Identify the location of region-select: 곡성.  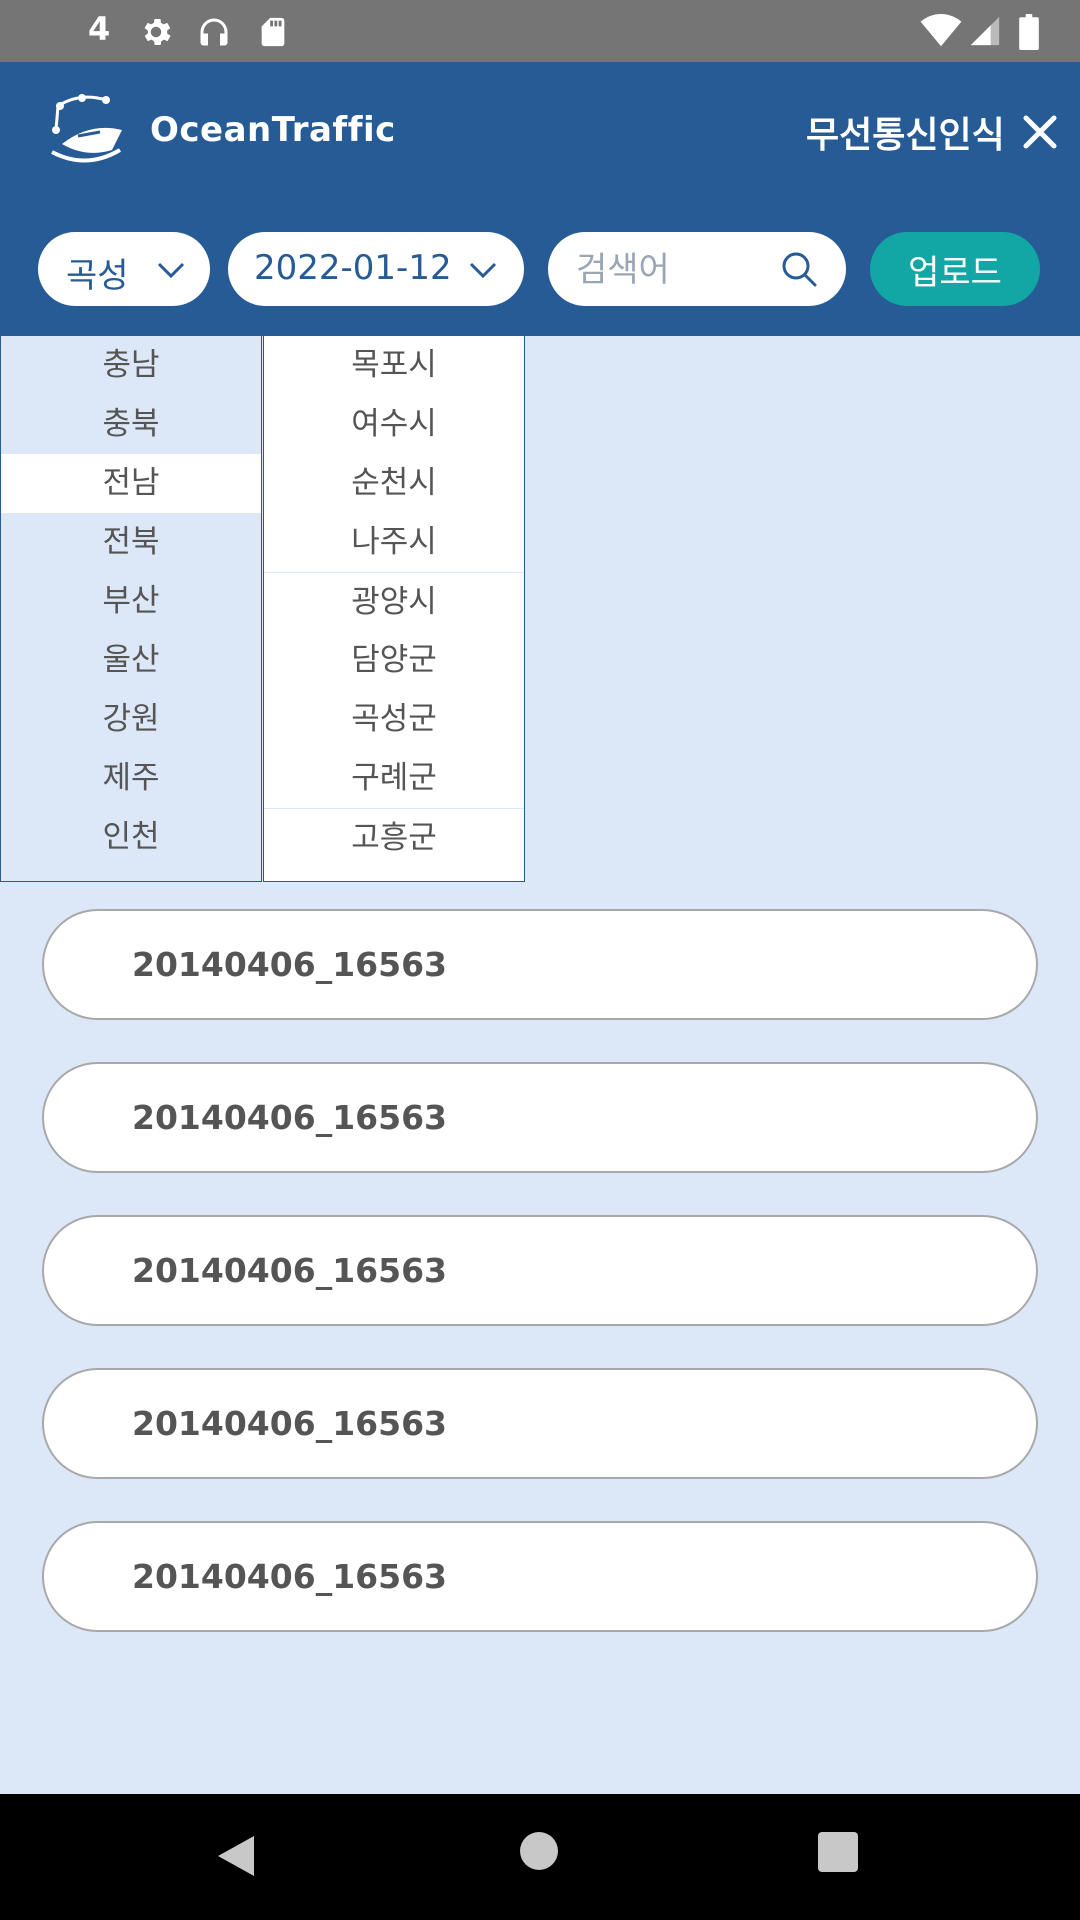
(124, 269).